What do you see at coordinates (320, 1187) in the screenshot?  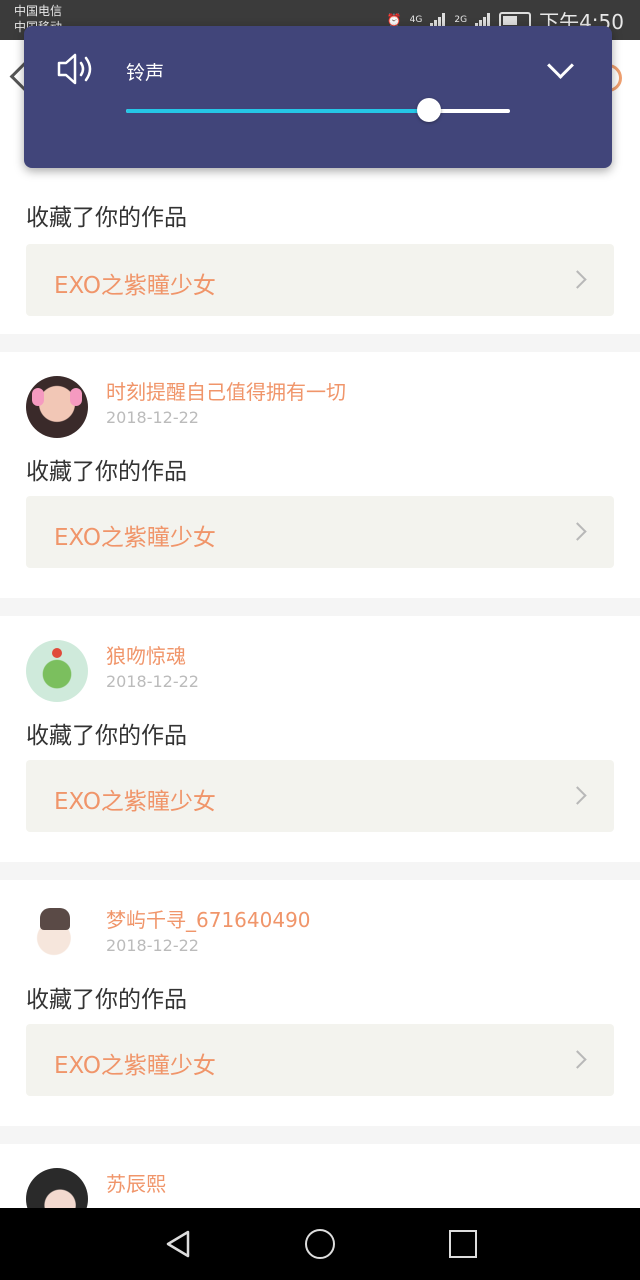 I see `notification-card: 苏辰熙` at bounding box center [320, 1187].